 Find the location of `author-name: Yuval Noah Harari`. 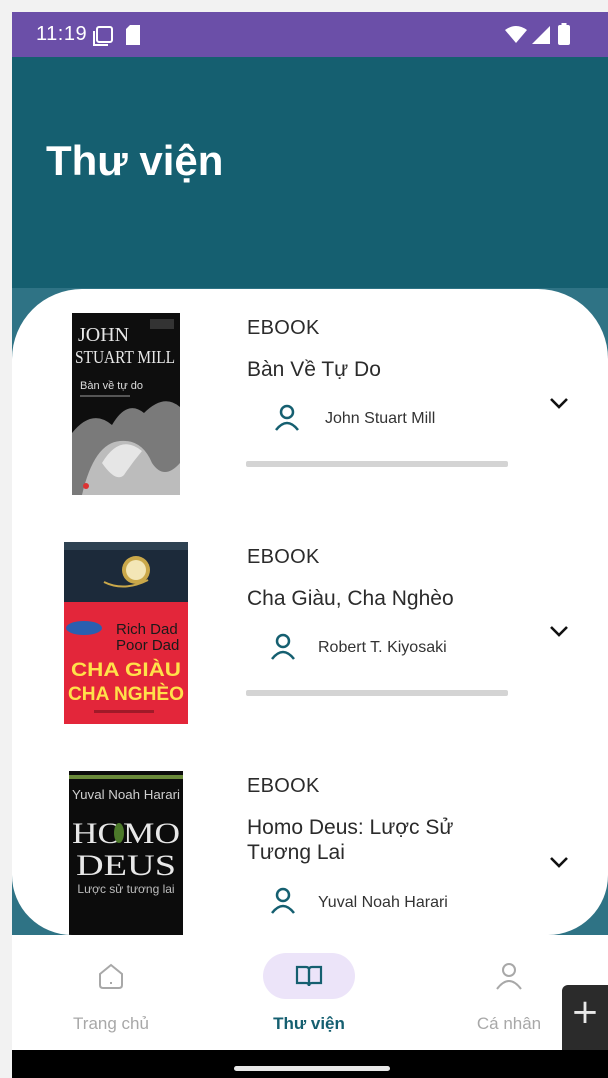

author-name: Yuval Noah Harari is located at coordinates (383, 902).